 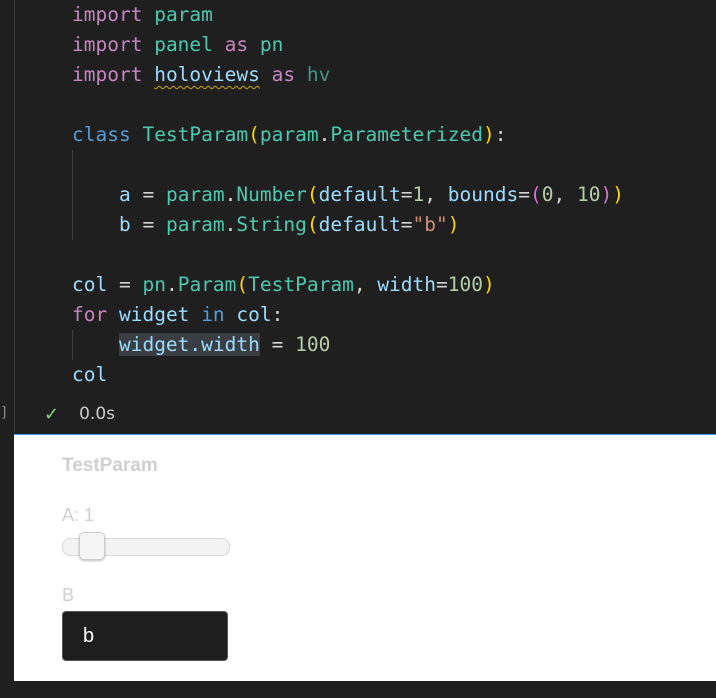 I want to click on cell-edge-marker: ], so click(x=4, y=413).